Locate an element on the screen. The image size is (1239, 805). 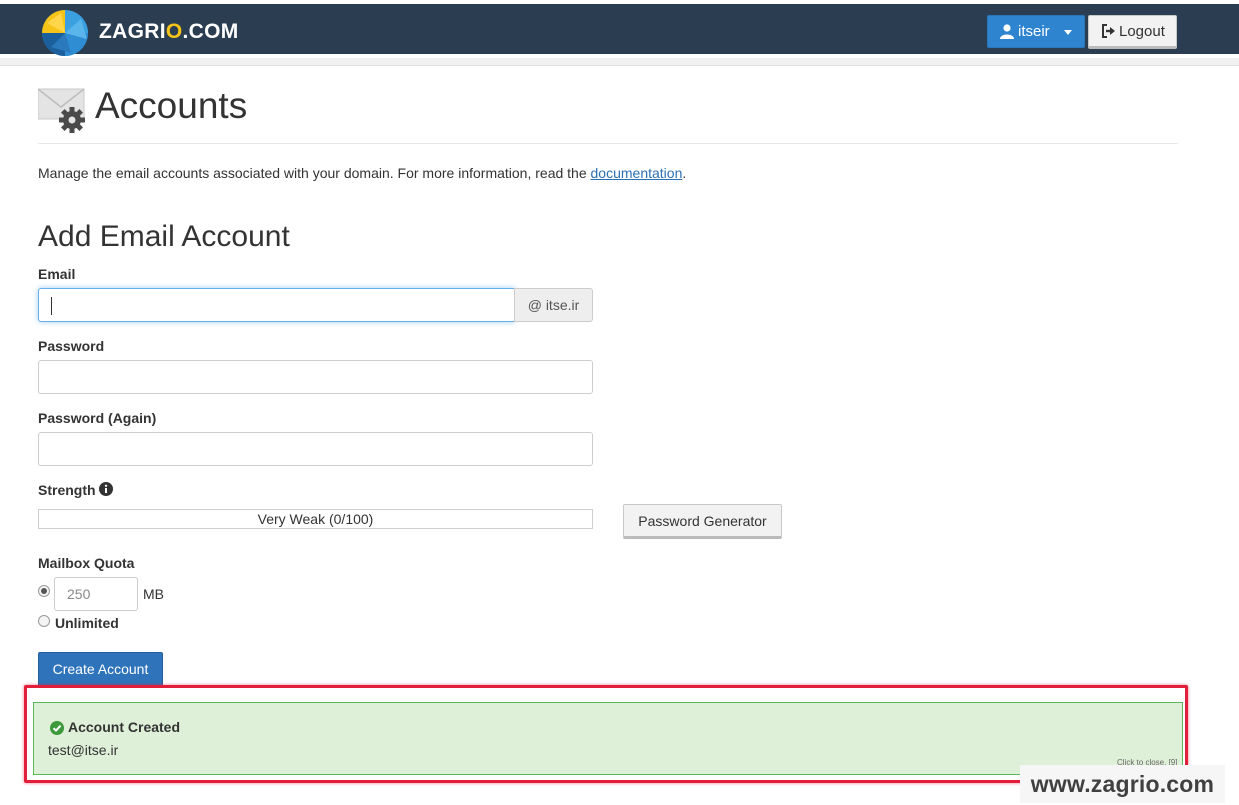
section-title: Add Email Account is located at coordinates (164, 236).